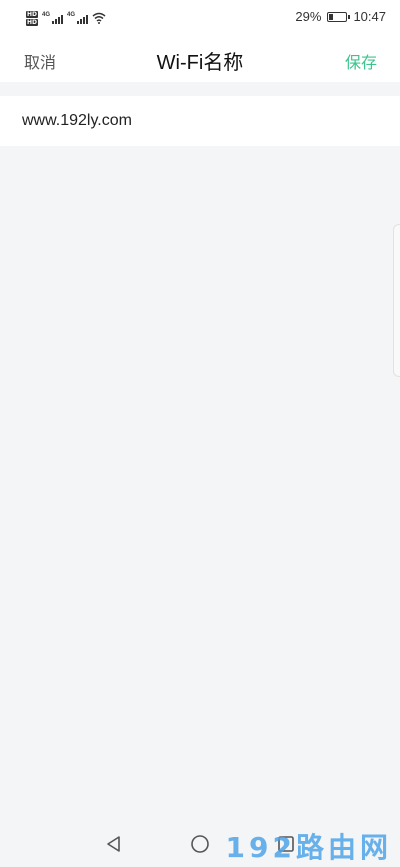 The width and height of the screenshot is (400, 867). Describe the element at coordinates (200, 844) in the screenshot. I see `home-icon` at that location.